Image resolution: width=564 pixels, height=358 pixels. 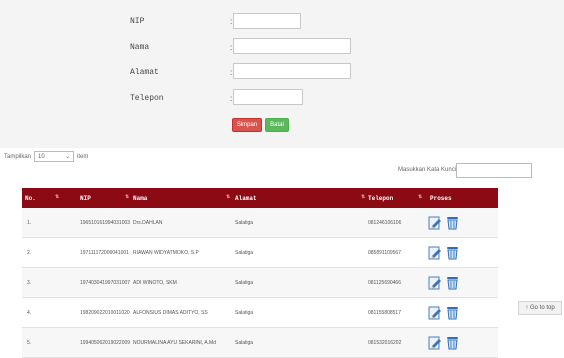 What do you see at coordinates (30, 198) in the screenshot?
I see `col-header-no: No.` at bounding box center [30, 198].